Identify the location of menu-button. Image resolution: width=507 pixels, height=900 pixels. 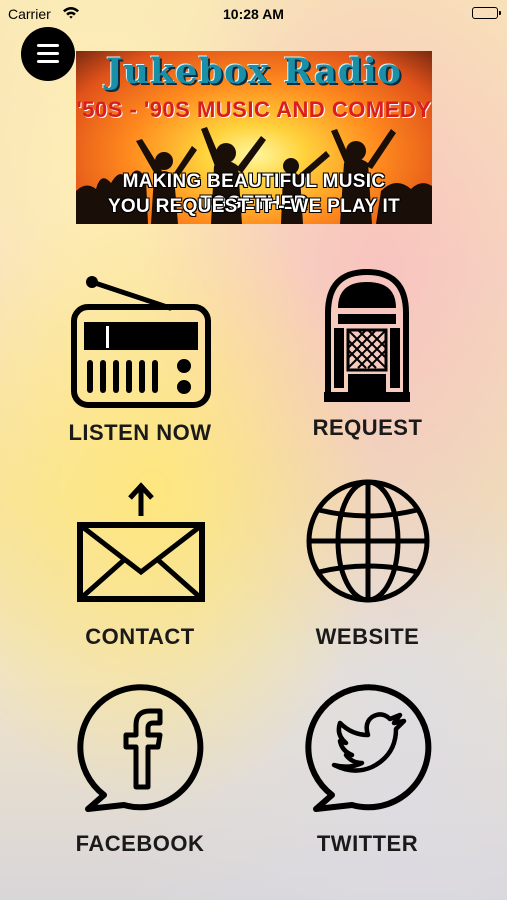
(48, 54).